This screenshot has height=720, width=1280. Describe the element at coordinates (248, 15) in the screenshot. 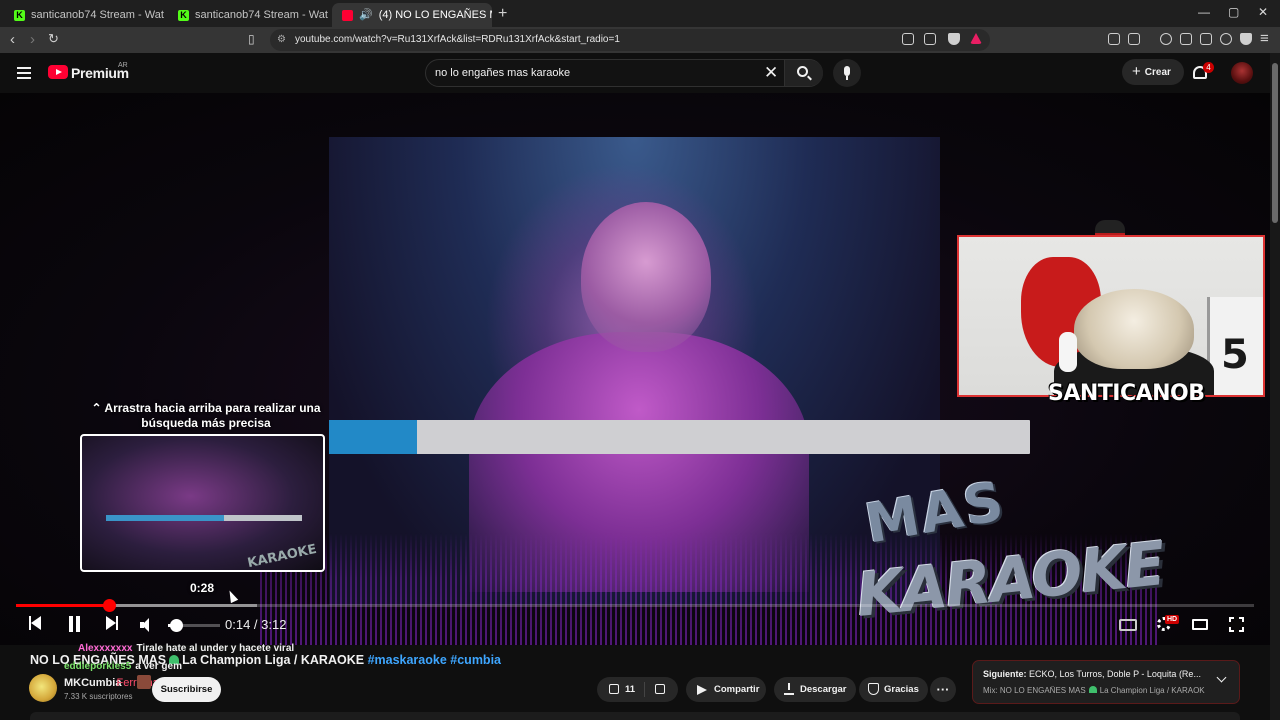

I see `browser-tab-2: K santicanob74 Stream - Watch Live o` at that location.